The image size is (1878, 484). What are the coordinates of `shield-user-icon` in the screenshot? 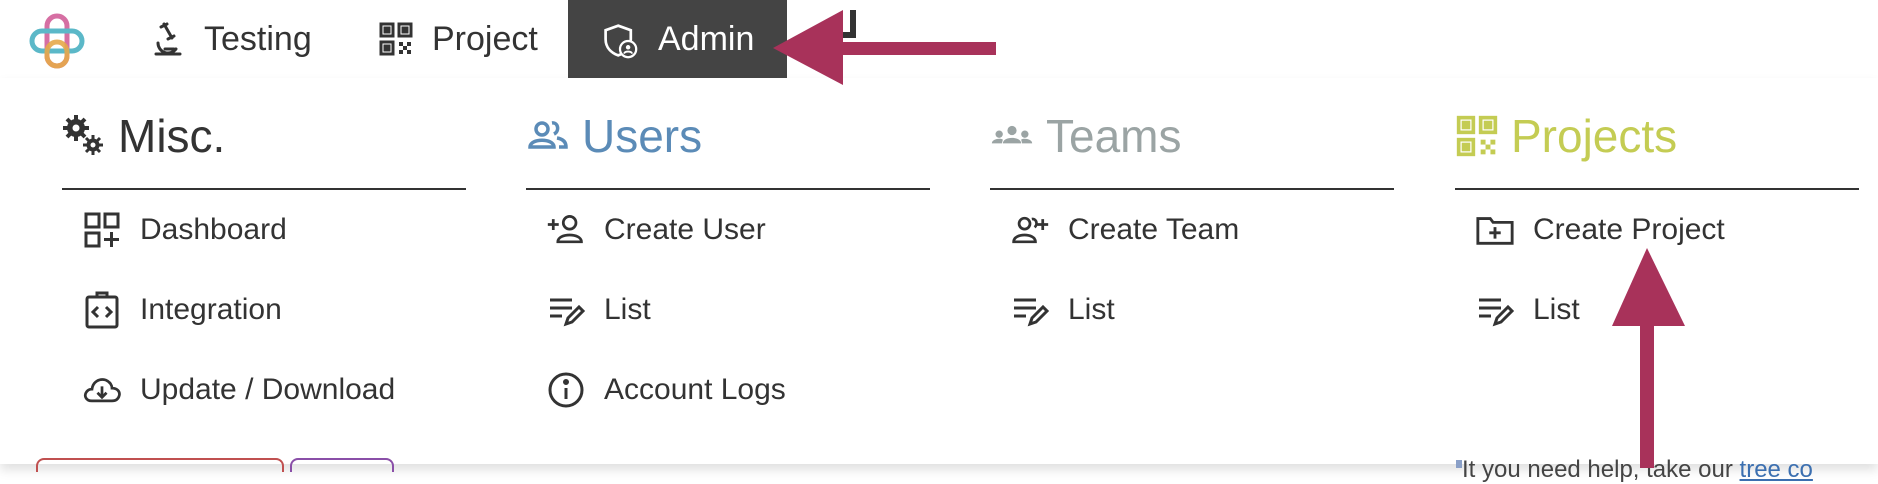 It's located at (620, 40).